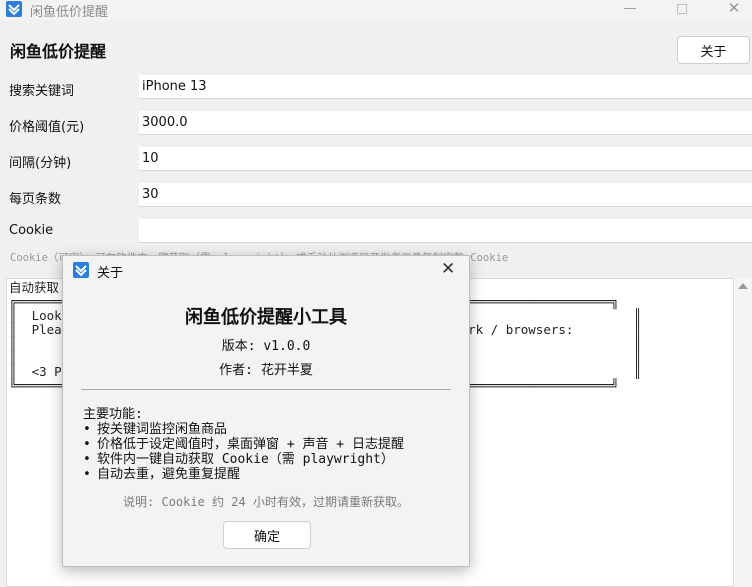 This screenshot has width=752, height=587. I want to click on dialog-heading: 闲鱼低价提醒小工具, so click(266, 317).